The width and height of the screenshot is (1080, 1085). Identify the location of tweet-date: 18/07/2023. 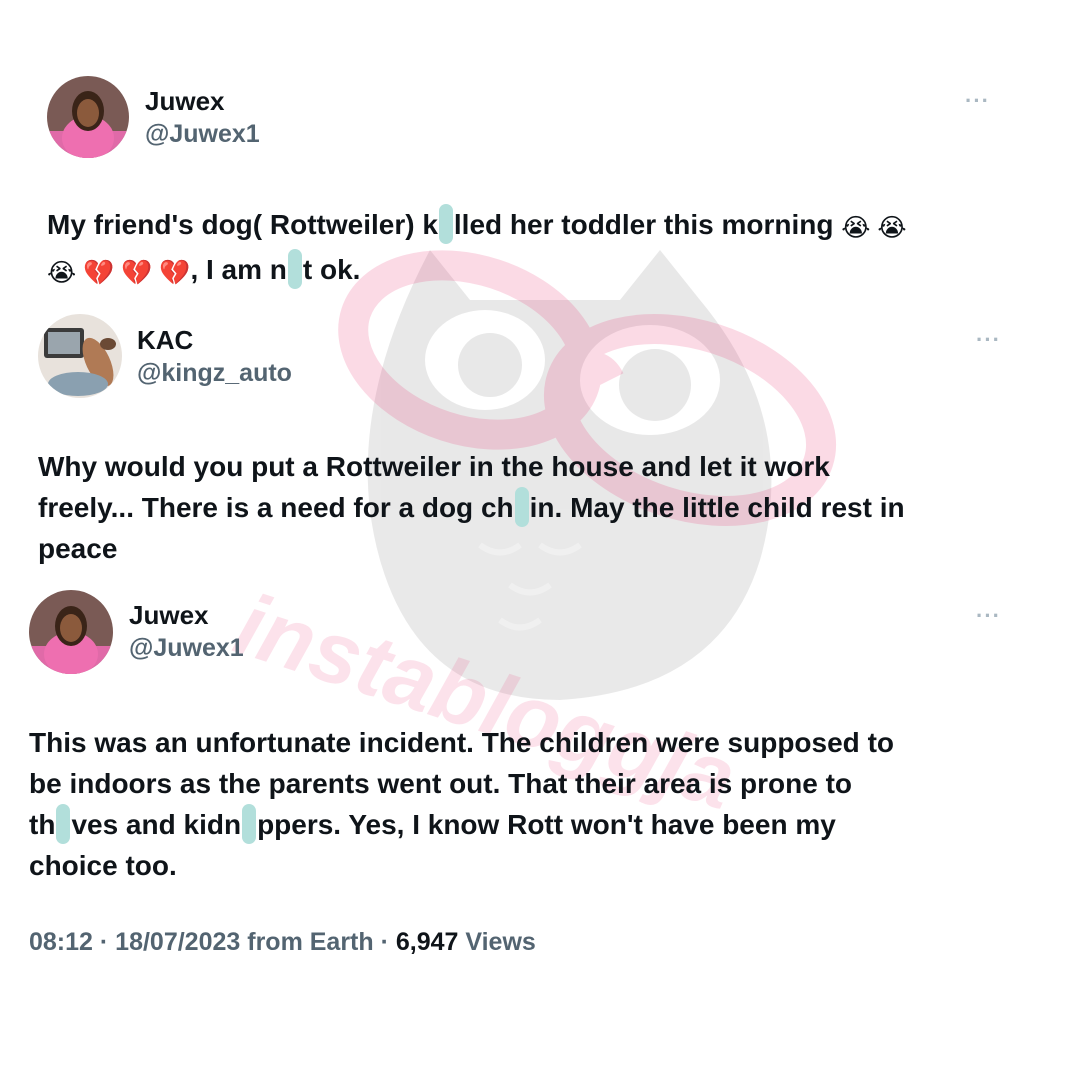
(177, 942).